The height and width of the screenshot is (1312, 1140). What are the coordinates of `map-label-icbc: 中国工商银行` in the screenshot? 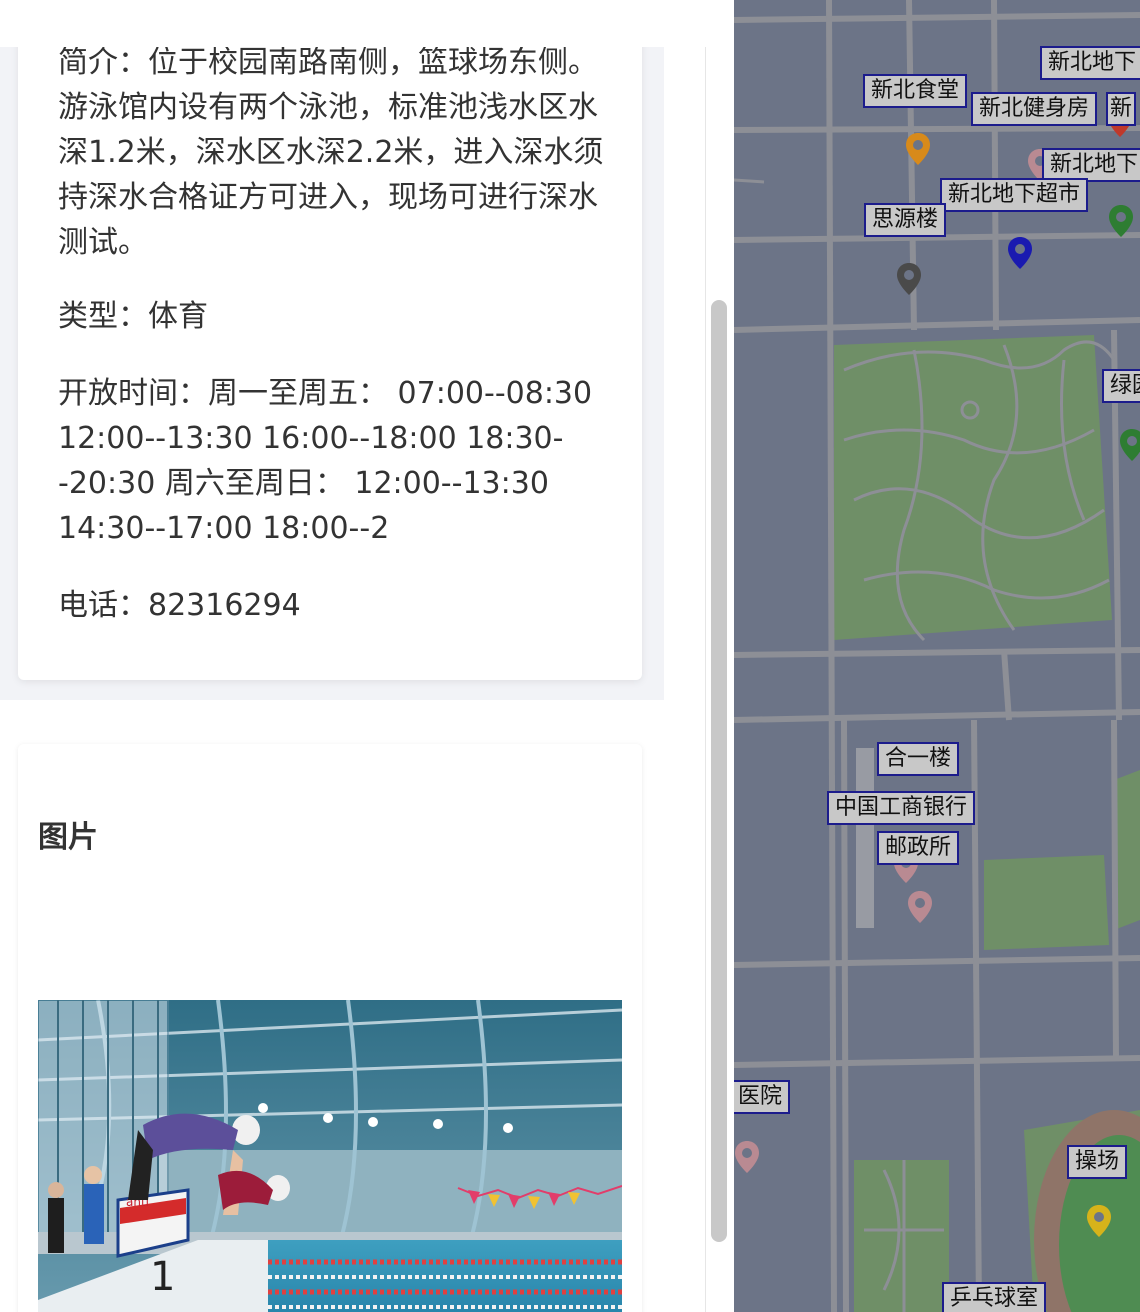 It's located at (901, 808).